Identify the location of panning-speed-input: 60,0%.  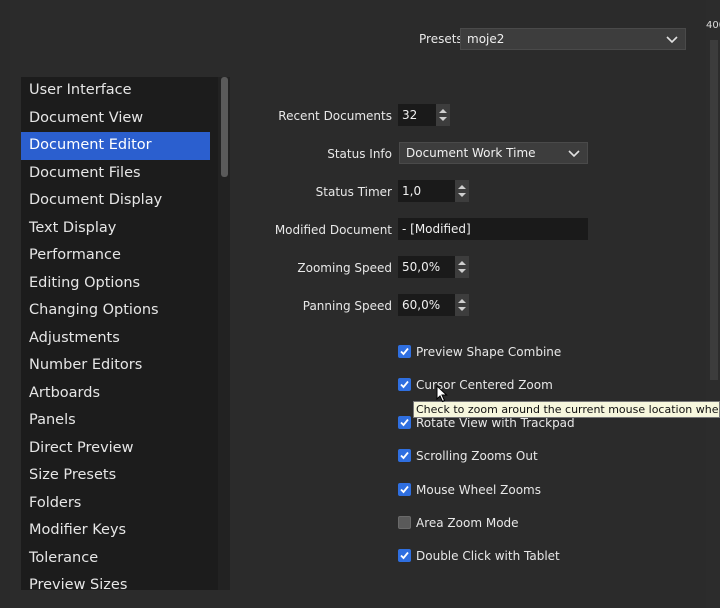
(426, 305).